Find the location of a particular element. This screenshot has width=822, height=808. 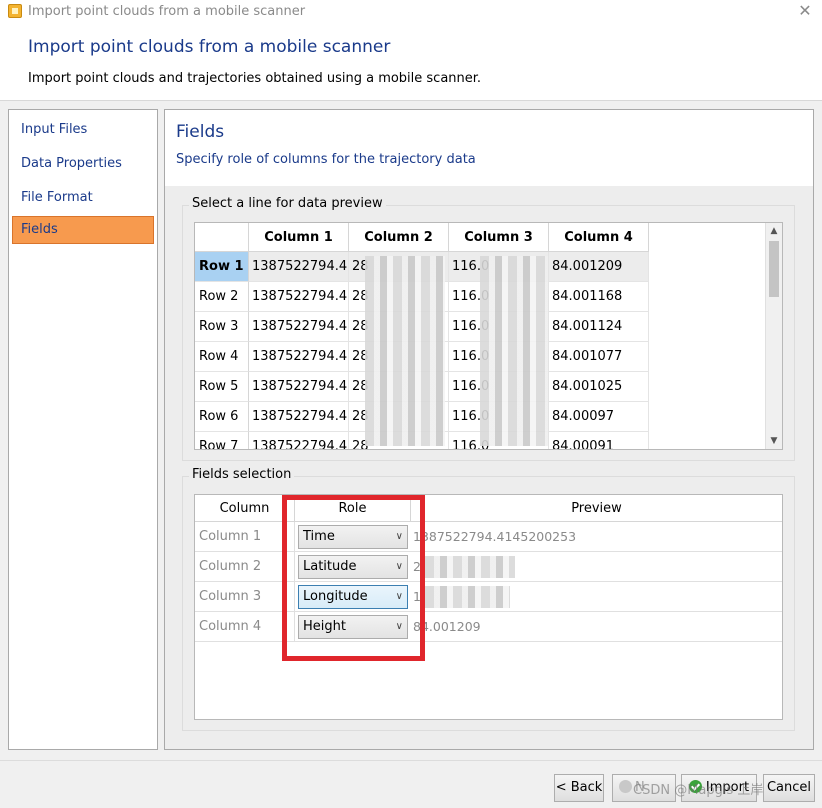

cancel-button: Cancel is located at coordinates (789, 788).